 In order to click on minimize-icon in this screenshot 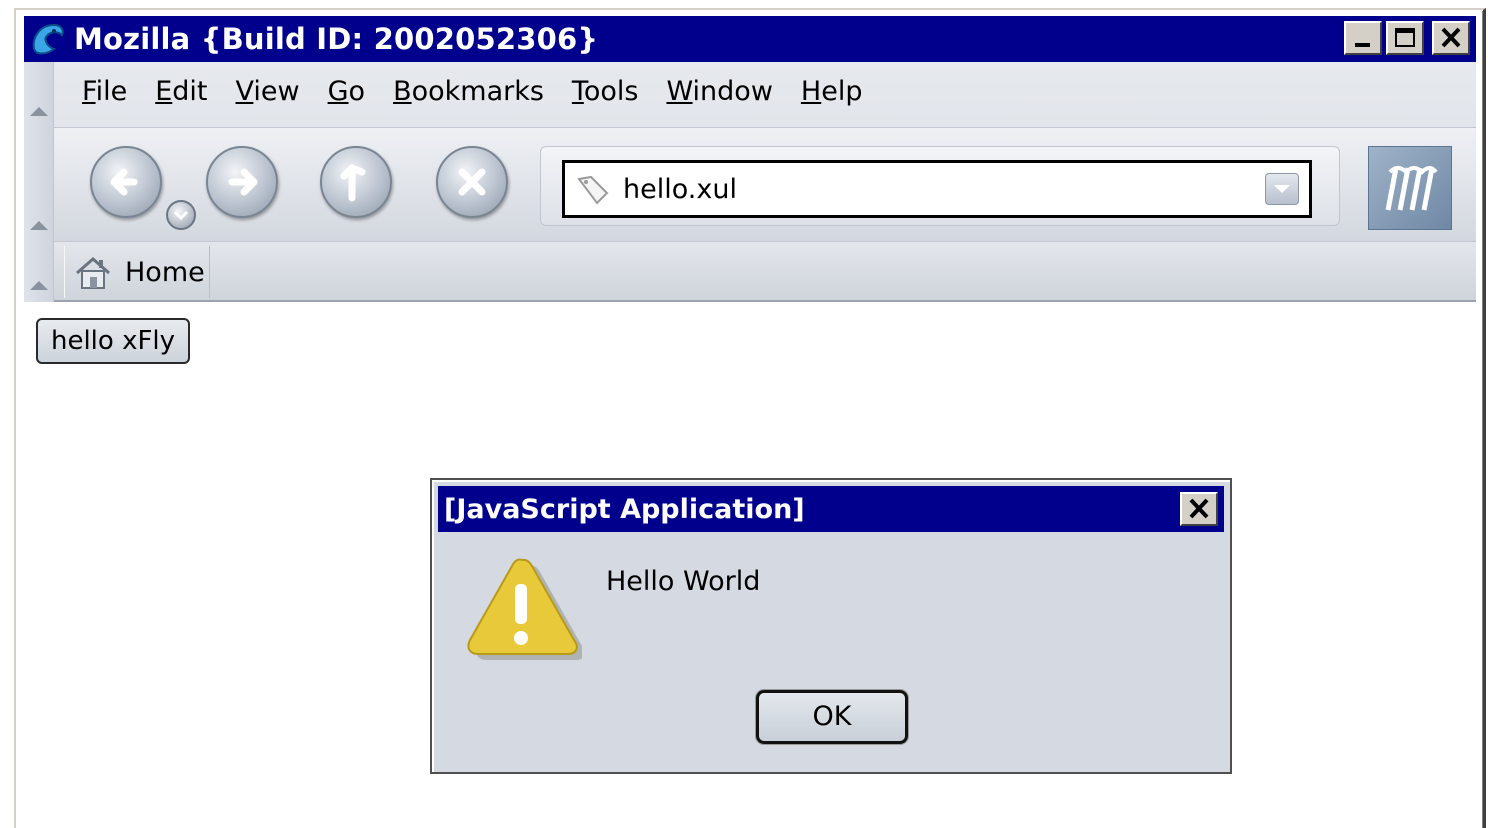, I will do `click(1362, 45)`.